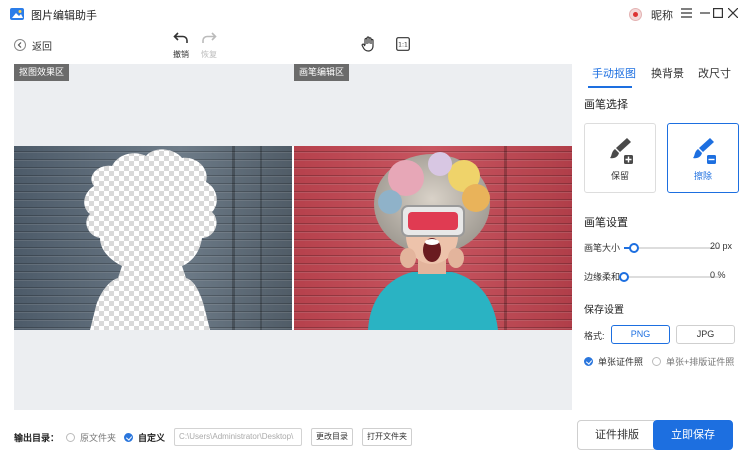 Image resolution: width=750 pixels, height=465 pixels. I want to click on cutout-result-image, so click(153, 238).